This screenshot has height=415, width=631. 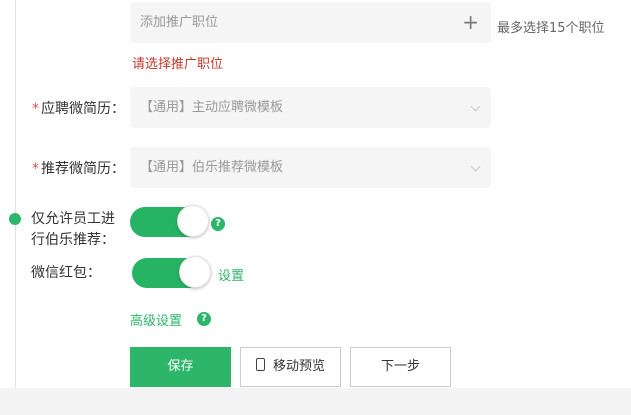 I want to click on resume-template-label-text: 应聘微简历：, so click(x=83, y=109).